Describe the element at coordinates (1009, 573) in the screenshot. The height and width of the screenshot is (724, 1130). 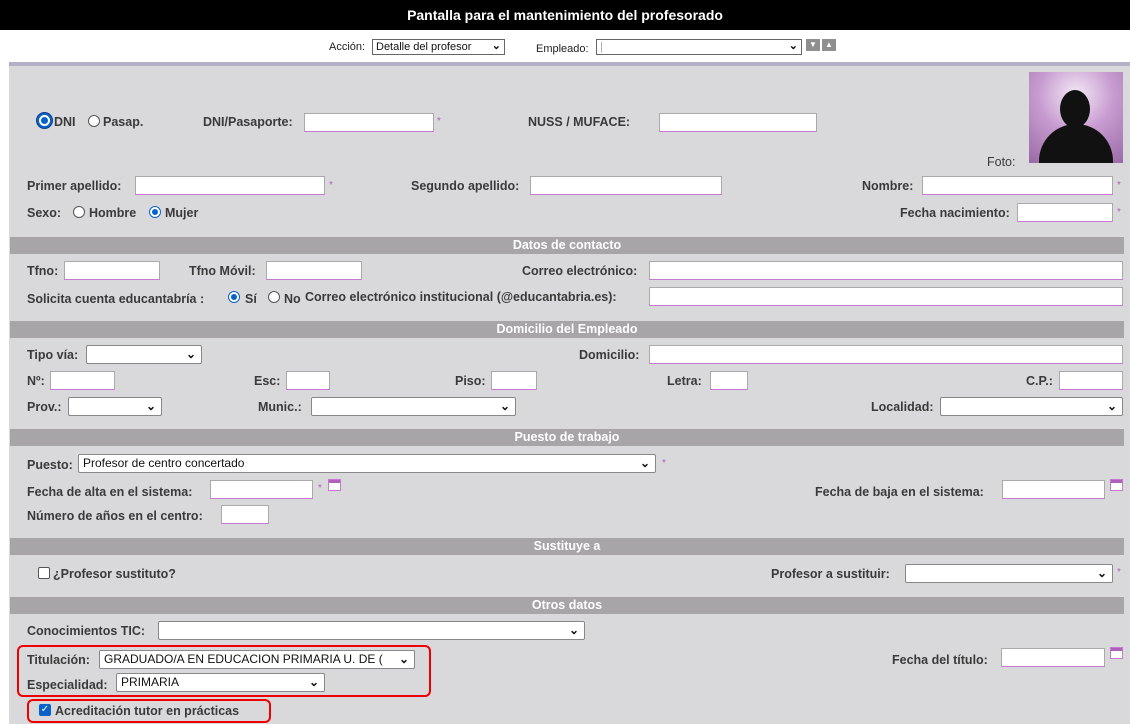
I see `profesor-sustituir-select: ⌄` at that location.